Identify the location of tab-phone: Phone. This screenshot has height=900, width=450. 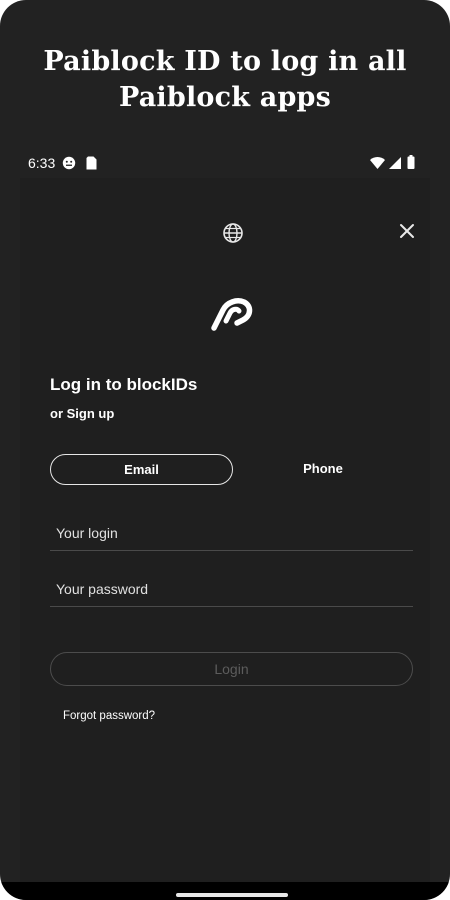
(323, 469).